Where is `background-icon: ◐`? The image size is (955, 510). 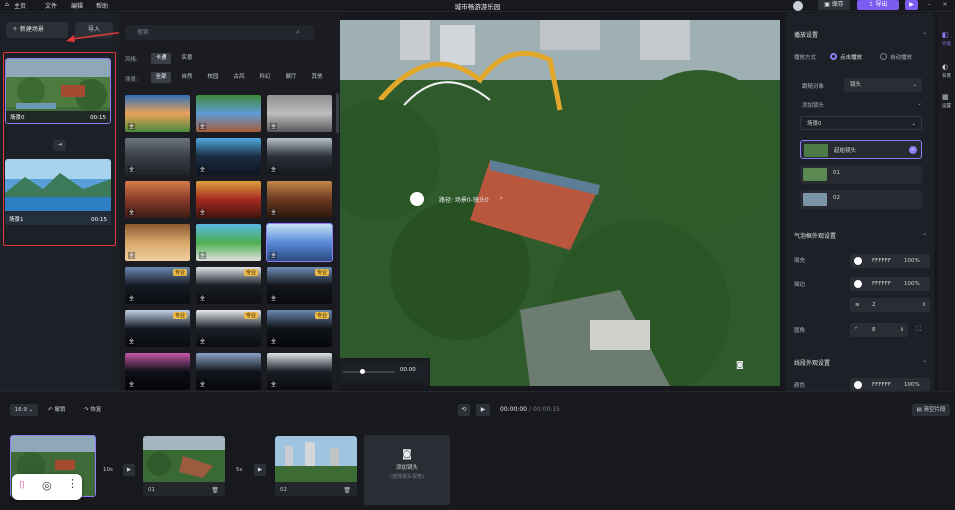 background-icon: ◐ is located at coordinates (945, 67).